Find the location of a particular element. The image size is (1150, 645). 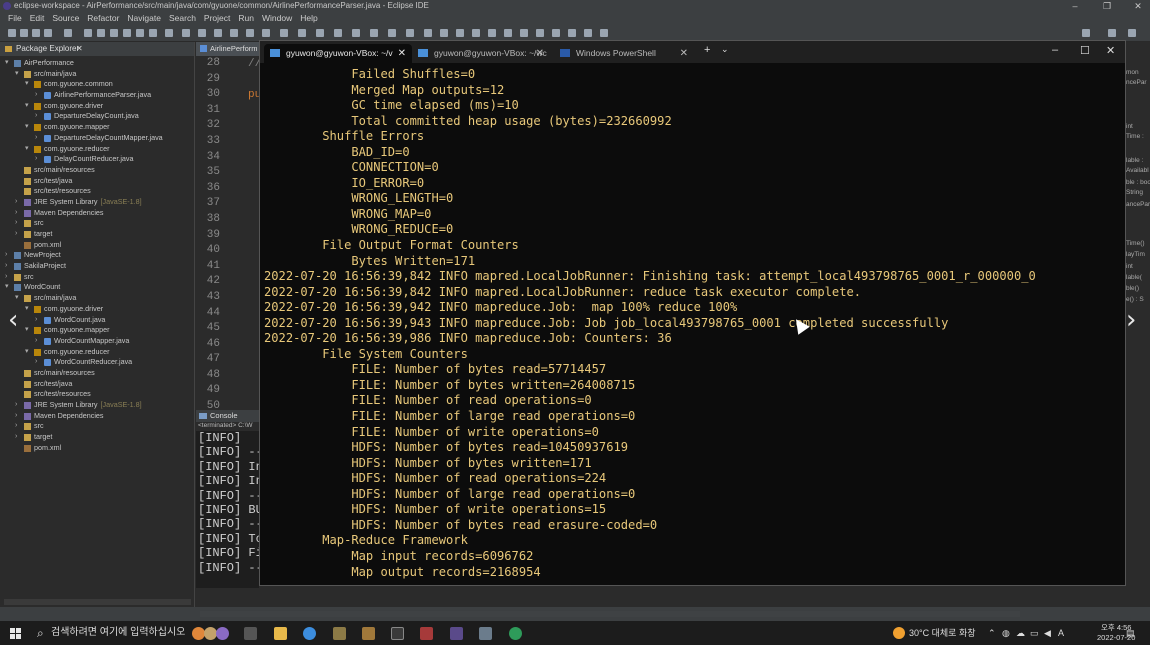

tree-node: ▾ AirPerformance is located at coordinates (97, 63).